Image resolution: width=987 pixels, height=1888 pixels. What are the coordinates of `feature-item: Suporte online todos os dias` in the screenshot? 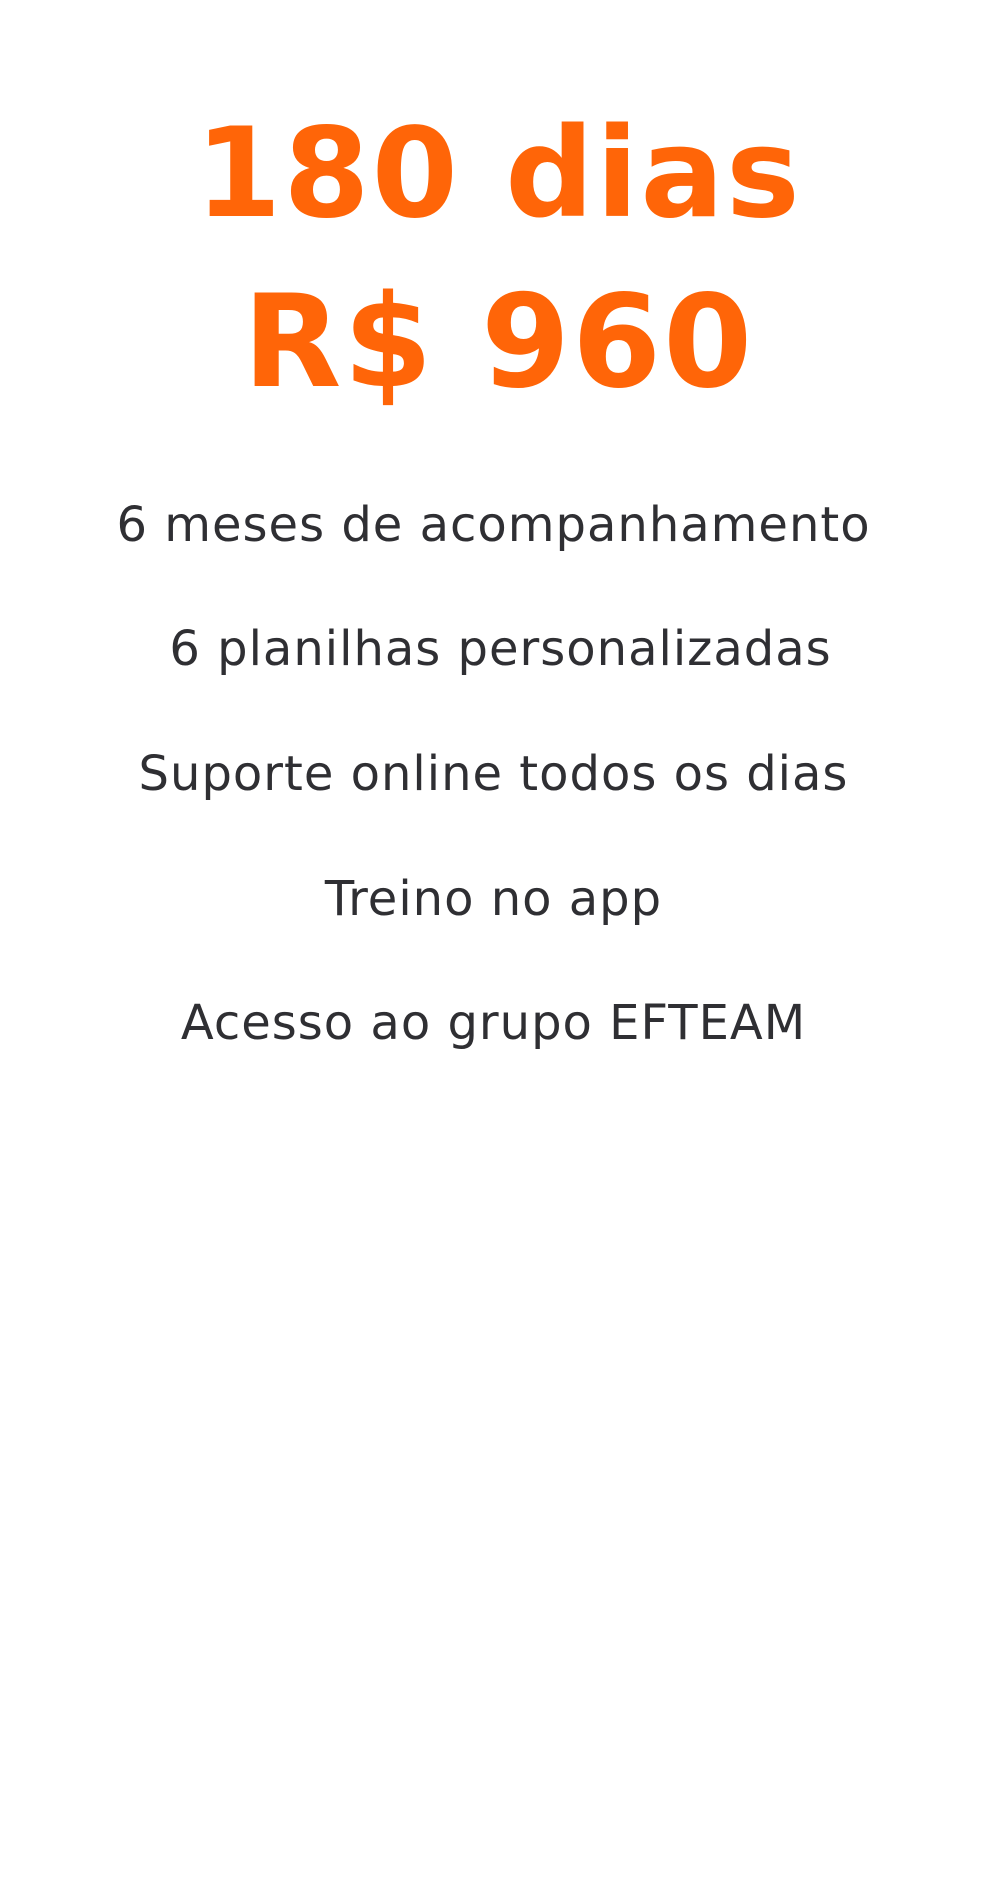 It's located at (493, 774).